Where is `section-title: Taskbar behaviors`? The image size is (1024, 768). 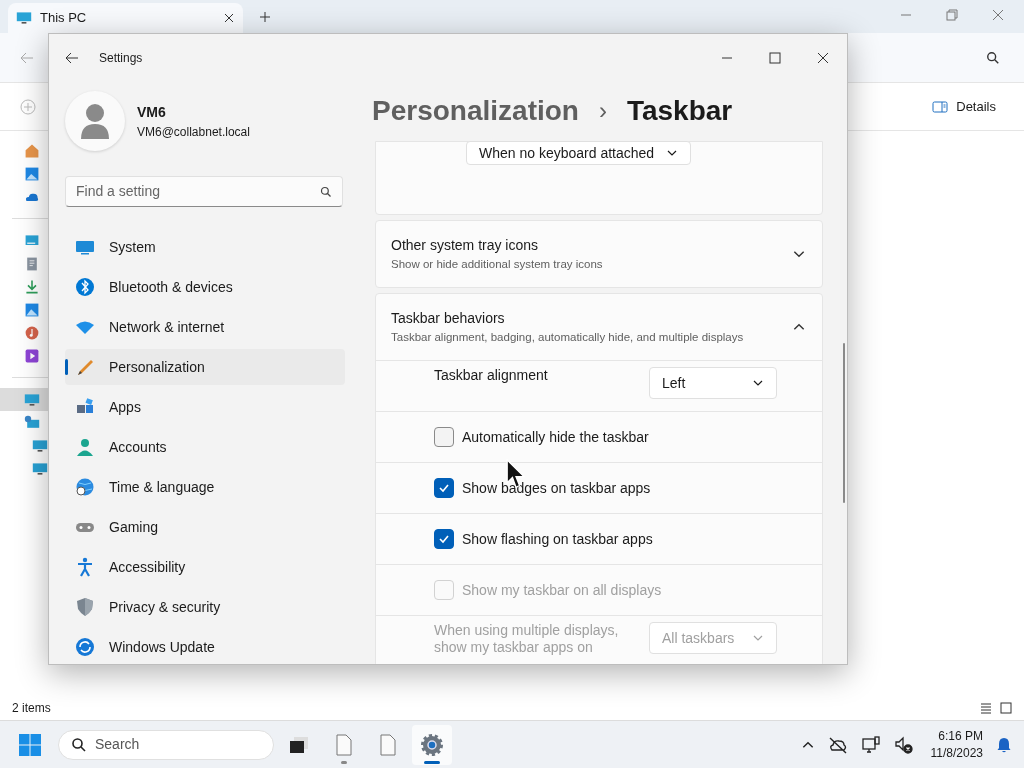
section-title: Taskbar behaviors is located at coordinates (448, 318).